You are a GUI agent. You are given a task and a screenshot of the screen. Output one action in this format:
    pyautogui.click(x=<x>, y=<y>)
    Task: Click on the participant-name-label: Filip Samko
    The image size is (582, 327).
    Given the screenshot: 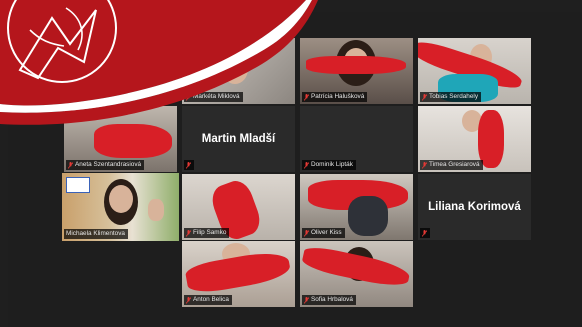 What is the action you would take?
    pyautogui.click(x=207, y=233)
    